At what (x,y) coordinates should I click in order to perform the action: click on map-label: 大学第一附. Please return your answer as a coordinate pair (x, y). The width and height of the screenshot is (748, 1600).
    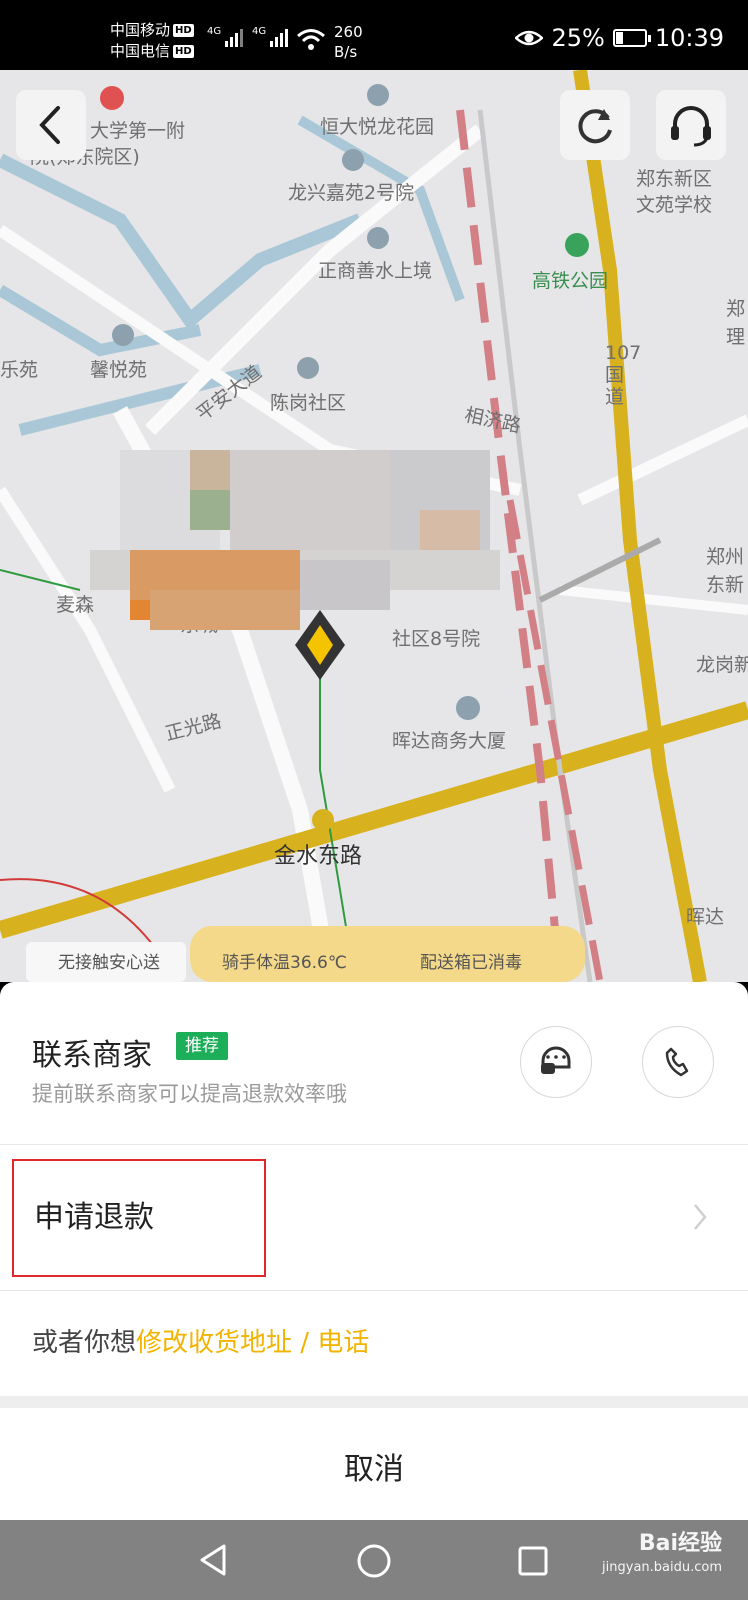
    Looking at the image, I should click on (138, 131).